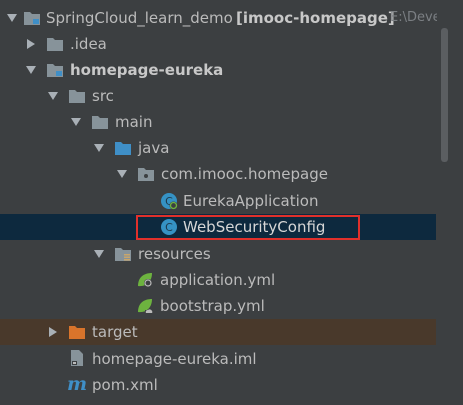 This screenshot has width=463, height=405. What do you see at coordinates (212, 306) in the screenshot?
I see `tree-item-label: bootstrap.yml` at bounding box center [212, 306].